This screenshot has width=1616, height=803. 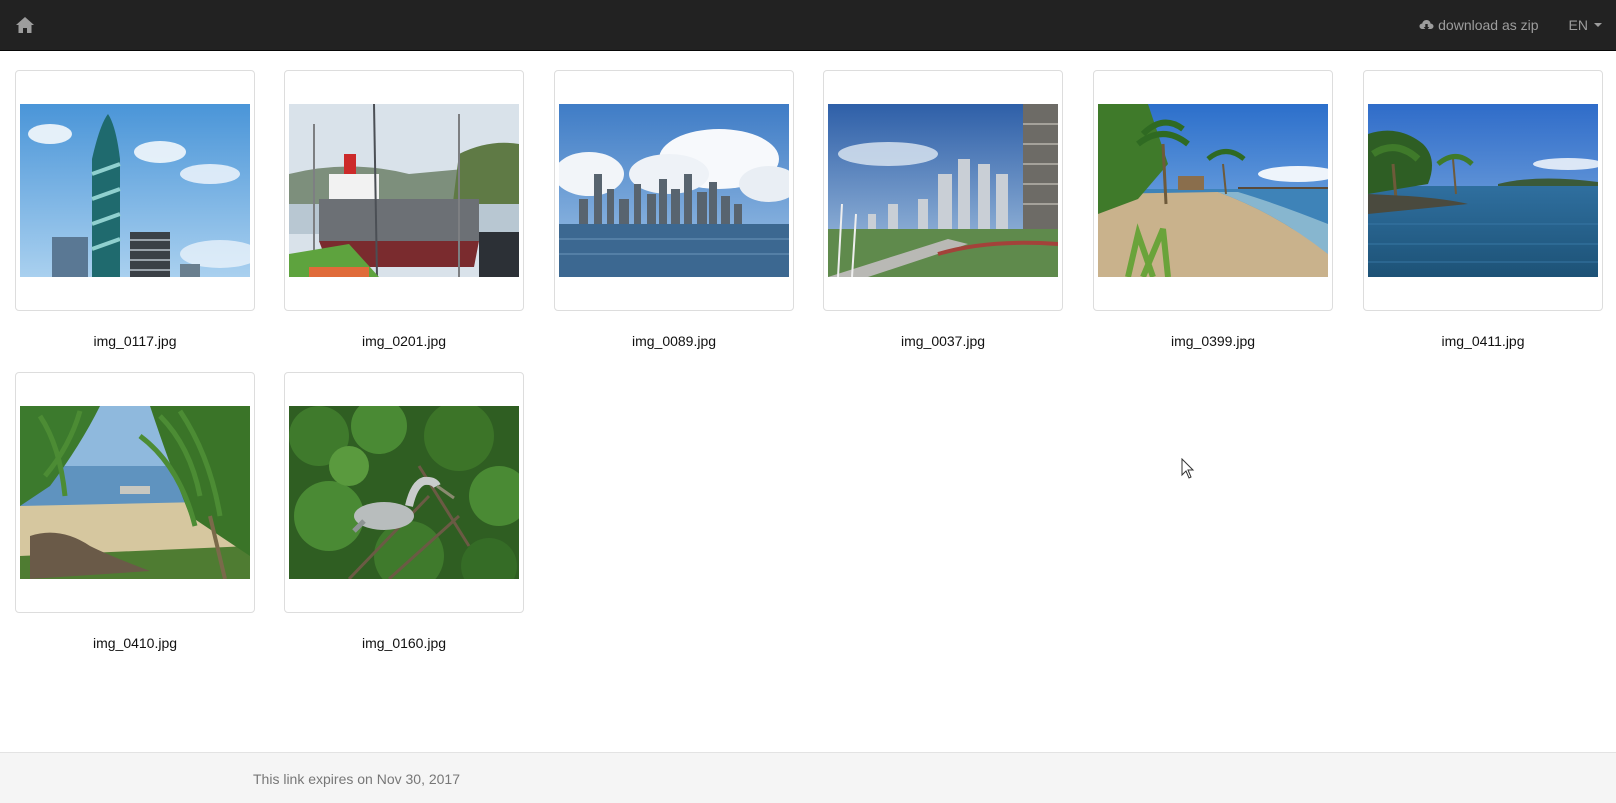 I want to click on gallery-item: img_0399.jpg, so click(x=1213, y=209).